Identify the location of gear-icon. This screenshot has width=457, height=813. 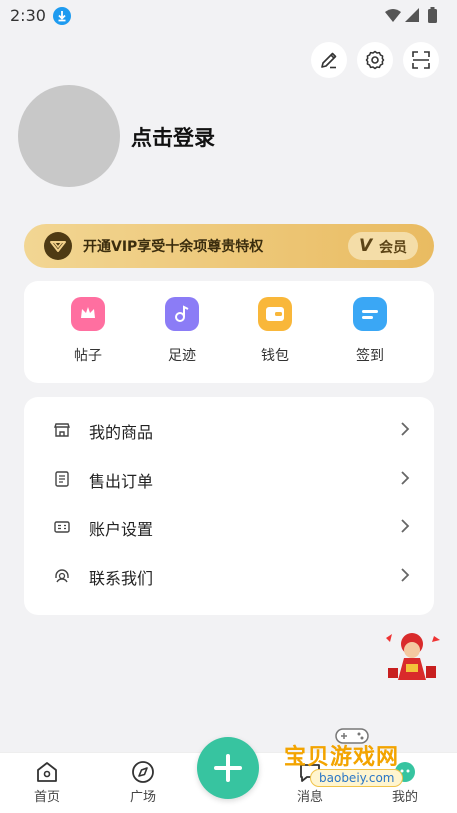
(375, 60).